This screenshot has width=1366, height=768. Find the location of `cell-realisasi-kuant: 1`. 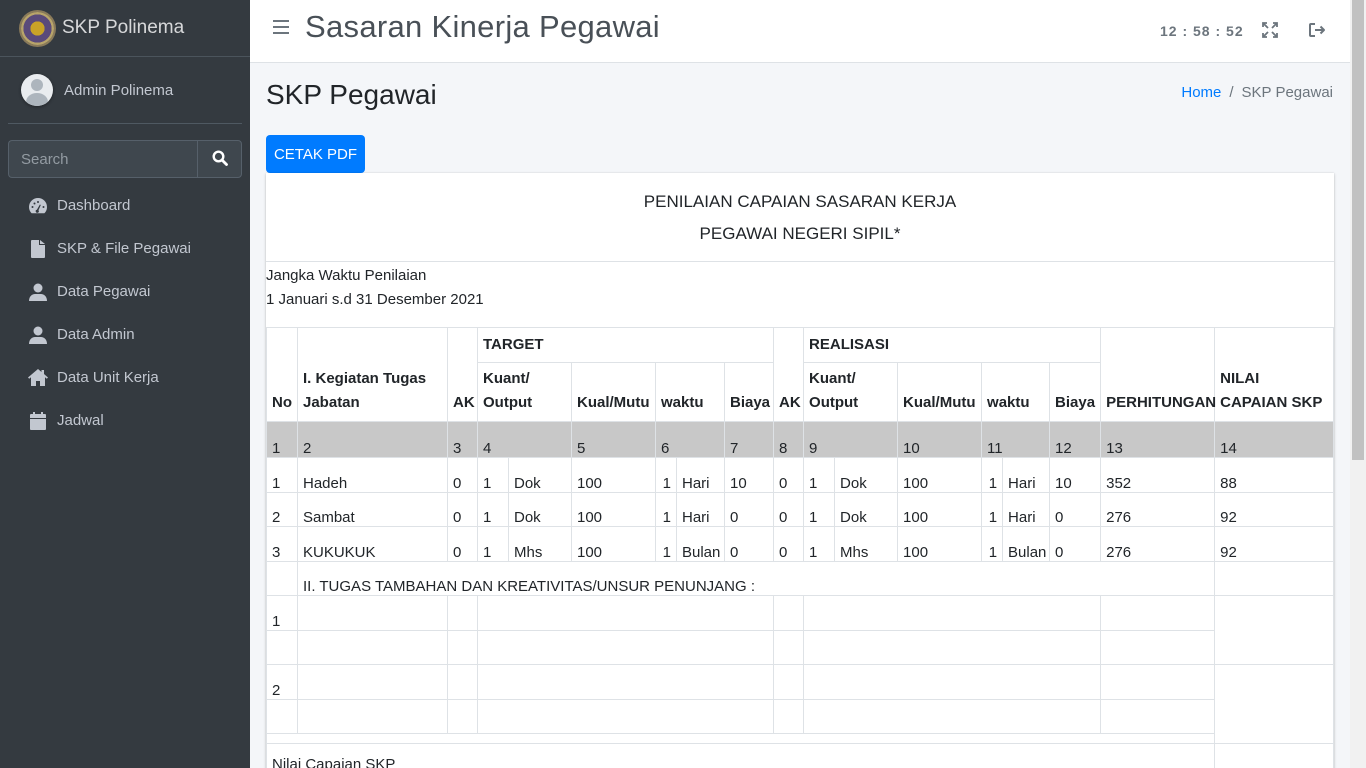

cell-realisasi-kuant: 1 is located at coordinates (819, 475).